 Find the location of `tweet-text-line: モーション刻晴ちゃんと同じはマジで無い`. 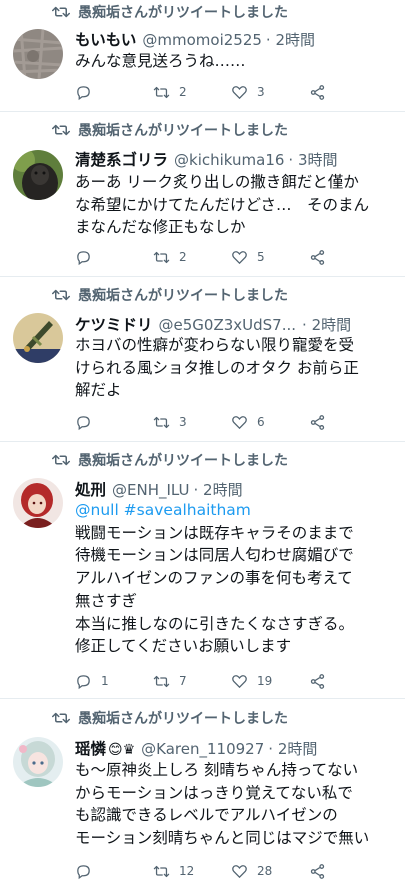

tweet-text-line: モーション刻晴ちゃんと同じはマジで無い is located at coordinates (222, 838).